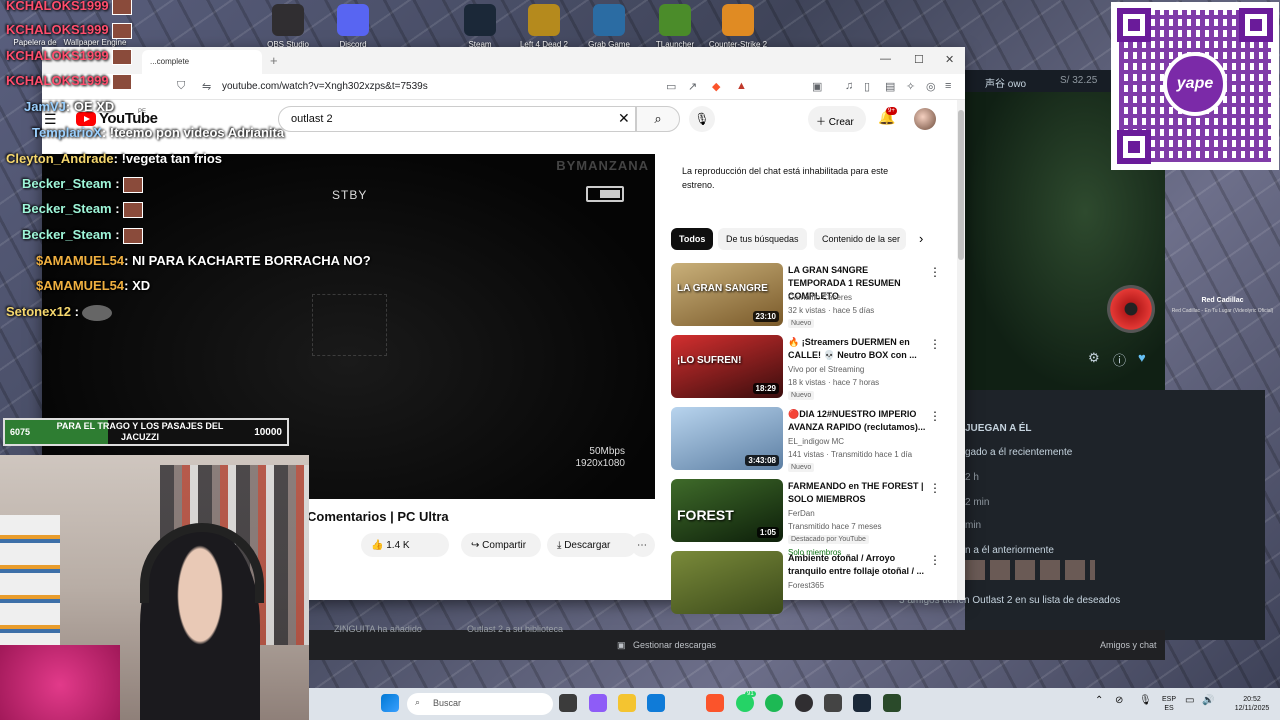 Image resolution: width=1280 pixels, height=720 pixels. Describe the element at coordinates (97, 312) in the screenshot. I see `emote-icon` at that location.